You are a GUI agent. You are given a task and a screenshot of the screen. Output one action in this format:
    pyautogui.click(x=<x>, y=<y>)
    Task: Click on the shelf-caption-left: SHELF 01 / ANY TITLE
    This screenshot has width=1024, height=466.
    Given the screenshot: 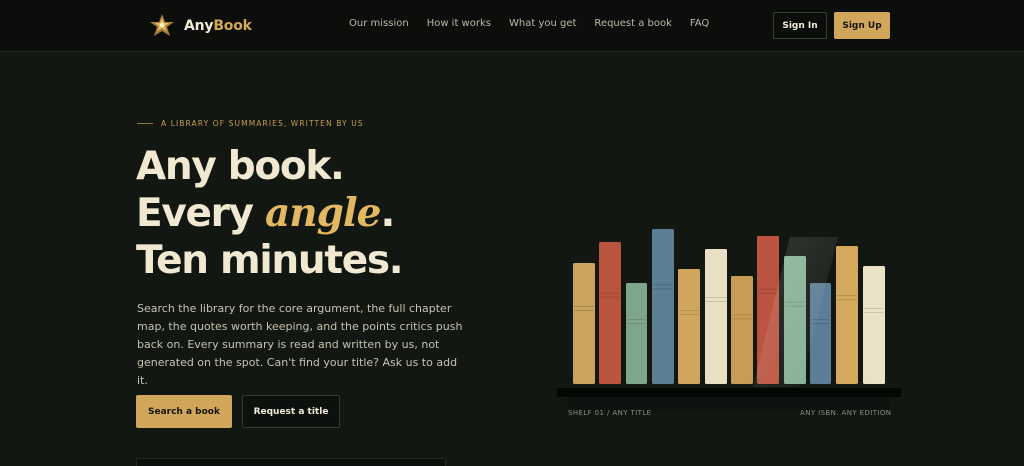 What is the action you would take?
    pyautogui.click(x=610, y=413)
    